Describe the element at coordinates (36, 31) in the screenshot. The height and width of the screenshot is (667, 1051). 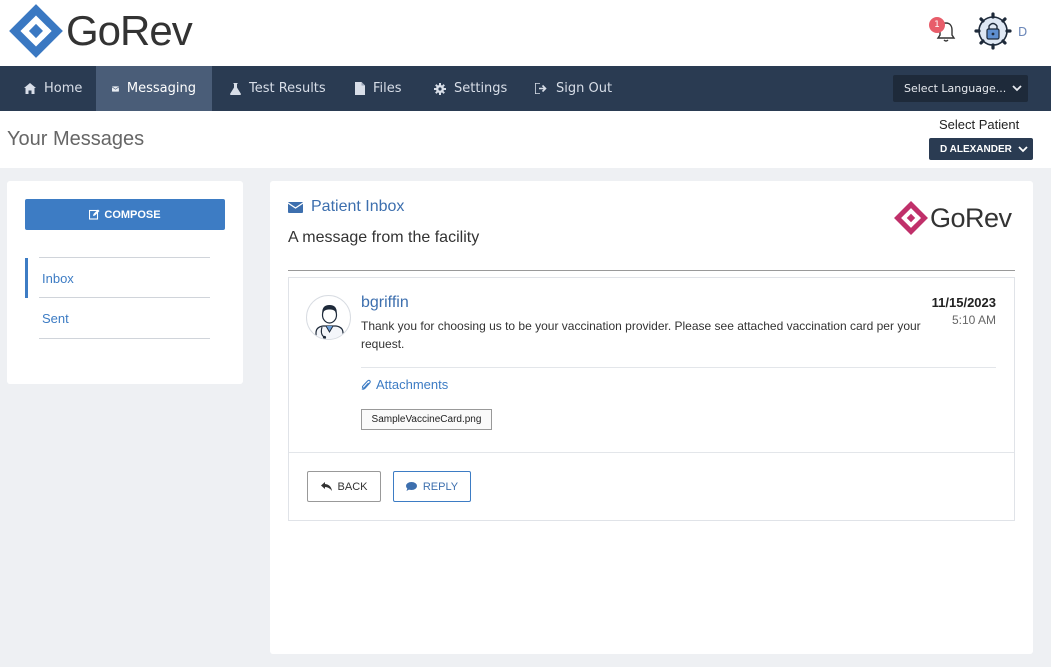
I see `gorev-logo-icon` at that location.